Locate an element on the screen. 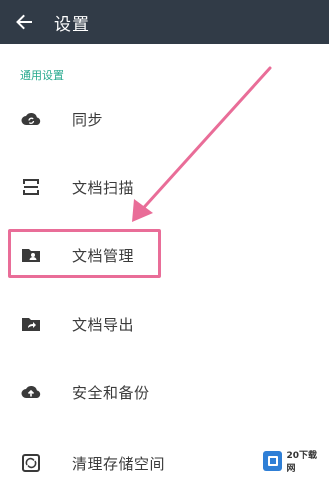 The image size is (329, 481). settings-item-label: 文档扫描 is located at coordinates (103, 187).